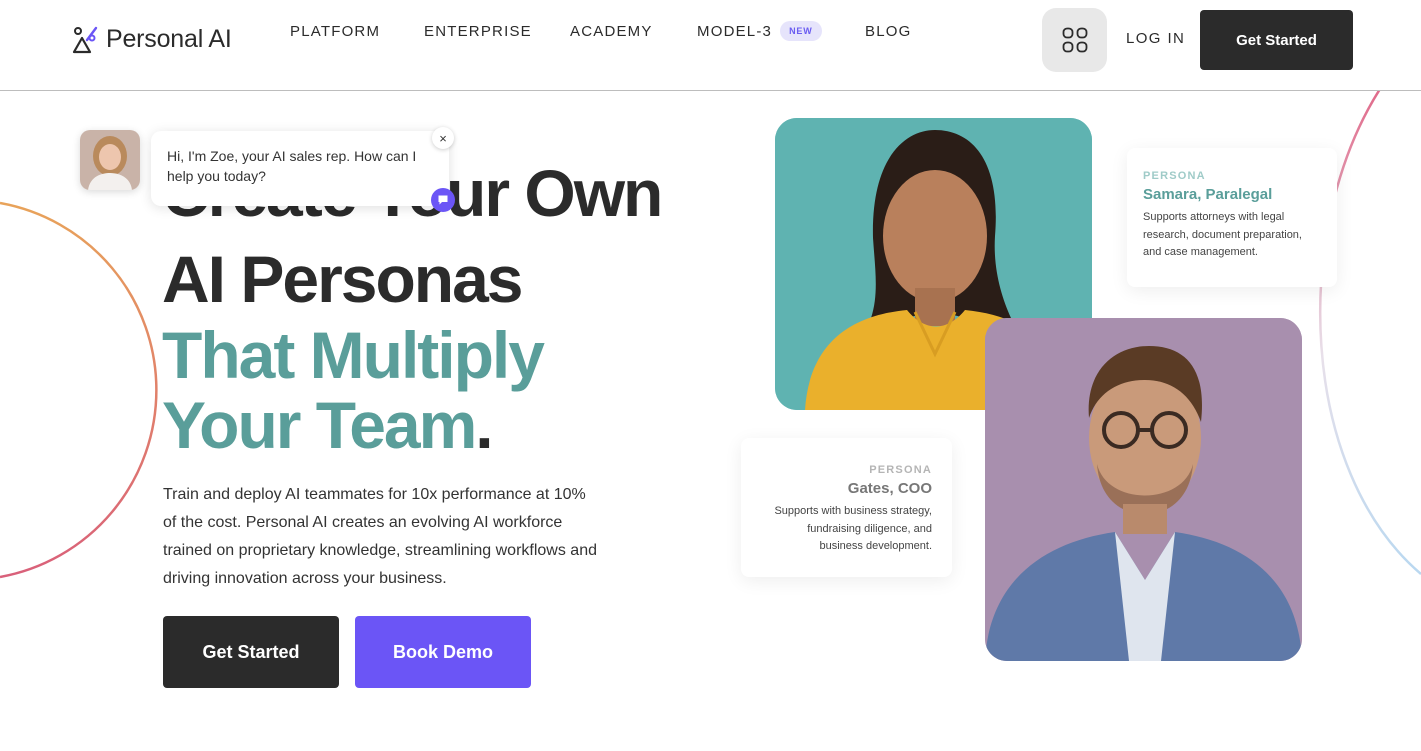 The width and height of the screenshot is (1421, 751). I want to click on nav-model-3: MODEL-3 NEW, so click(759, 31).